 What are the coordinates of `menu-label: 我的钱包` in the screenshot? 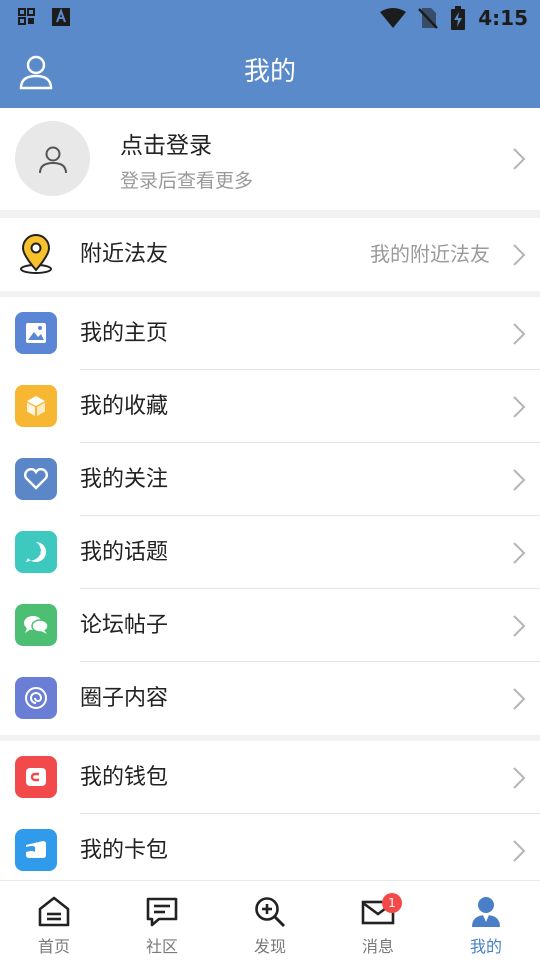 It's located at (124, 777).